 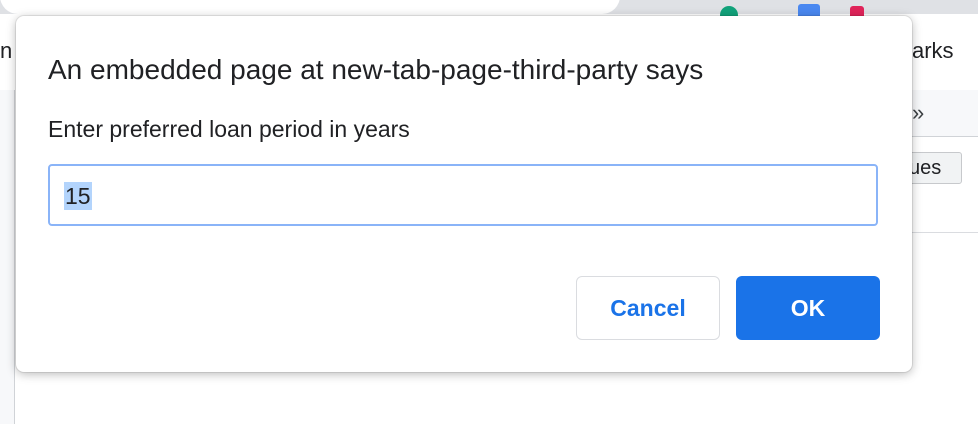 I want to click on prompt-input: 15, so click(x=463, y=195).